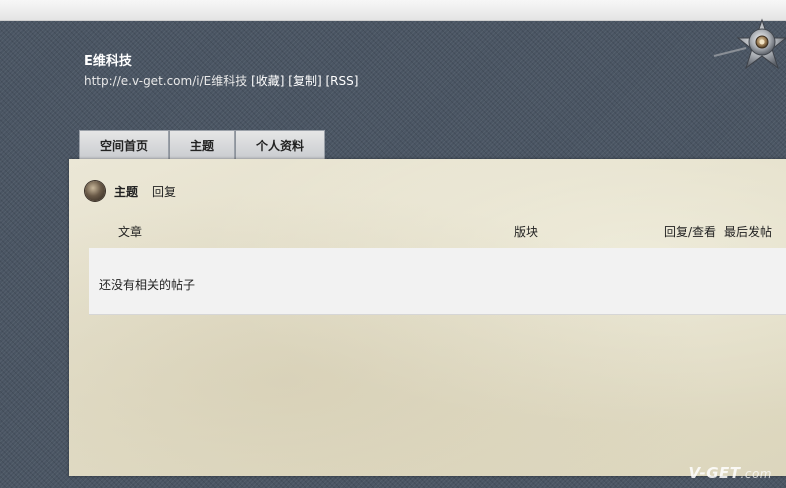 The width and height of the screenshot is (786, 488). I want to click on sheriff-badge-icon, so click(748, 54).